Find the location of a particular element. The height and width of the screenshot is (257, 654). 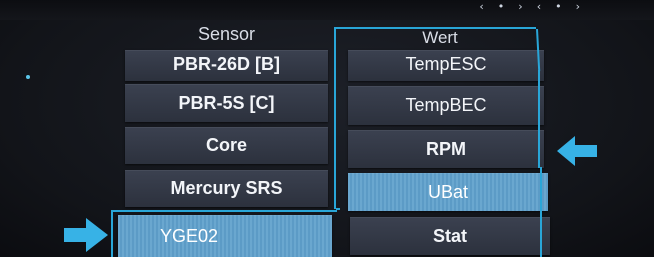

value-item-label: RPM is located at coordinates (446, 148).